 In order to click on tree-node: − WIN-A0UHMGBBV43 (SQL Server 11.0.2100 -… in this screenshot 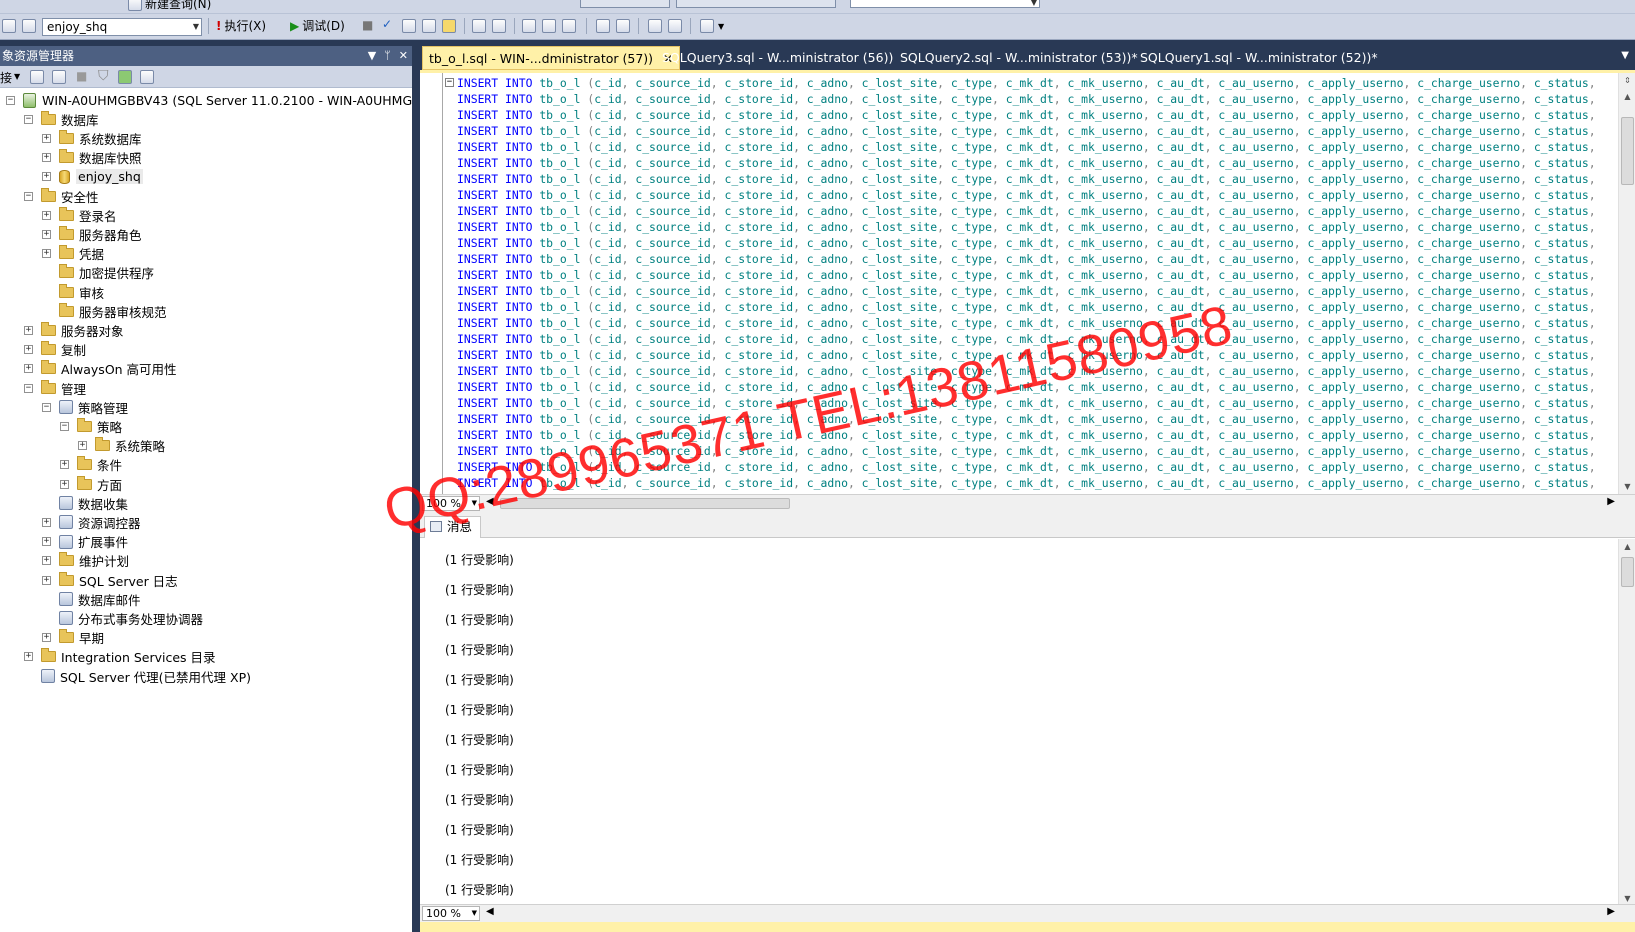, I will do `click(229, 100)`.